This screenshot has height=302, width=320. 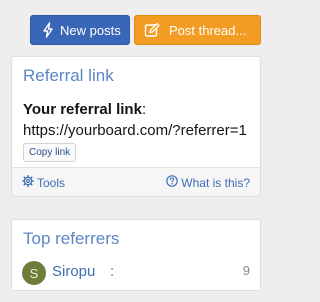 What do you see at coordinates (90, 30) in the screenshot?
I see `new-posts-label: New posts` at bounding box center [90, 30].